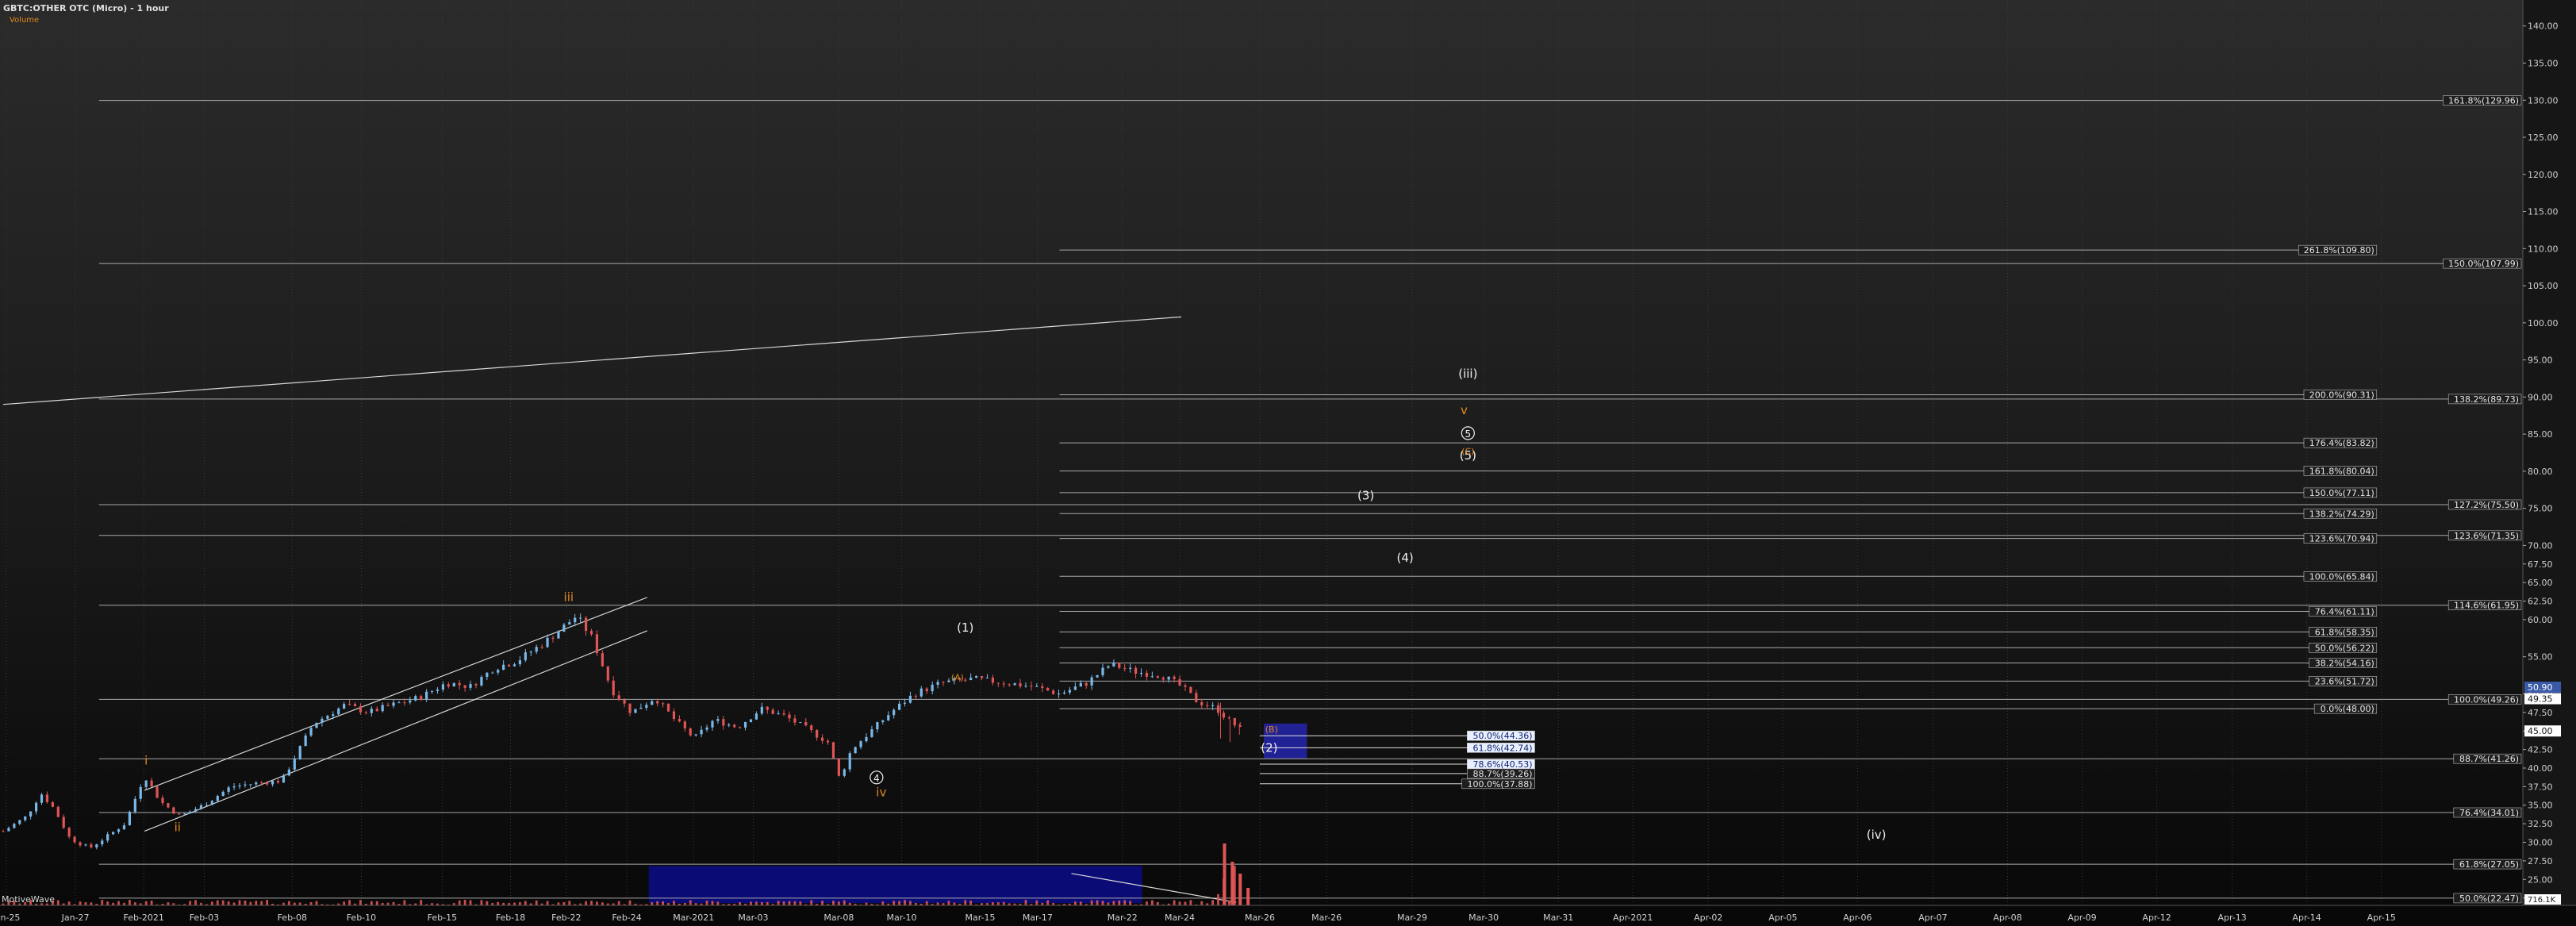  I want to click on price-axis-tick-label: 62.50, so click(2540, 602).